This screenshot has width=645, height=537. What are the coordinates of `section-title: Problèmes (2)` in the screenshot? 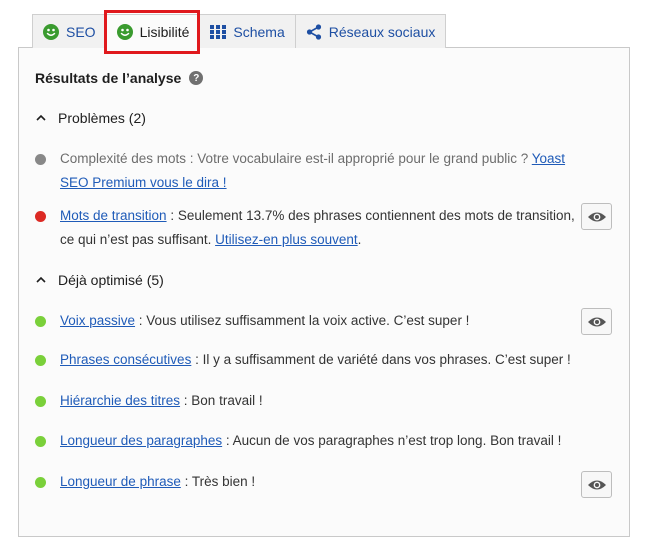 It's located at (102, 118).